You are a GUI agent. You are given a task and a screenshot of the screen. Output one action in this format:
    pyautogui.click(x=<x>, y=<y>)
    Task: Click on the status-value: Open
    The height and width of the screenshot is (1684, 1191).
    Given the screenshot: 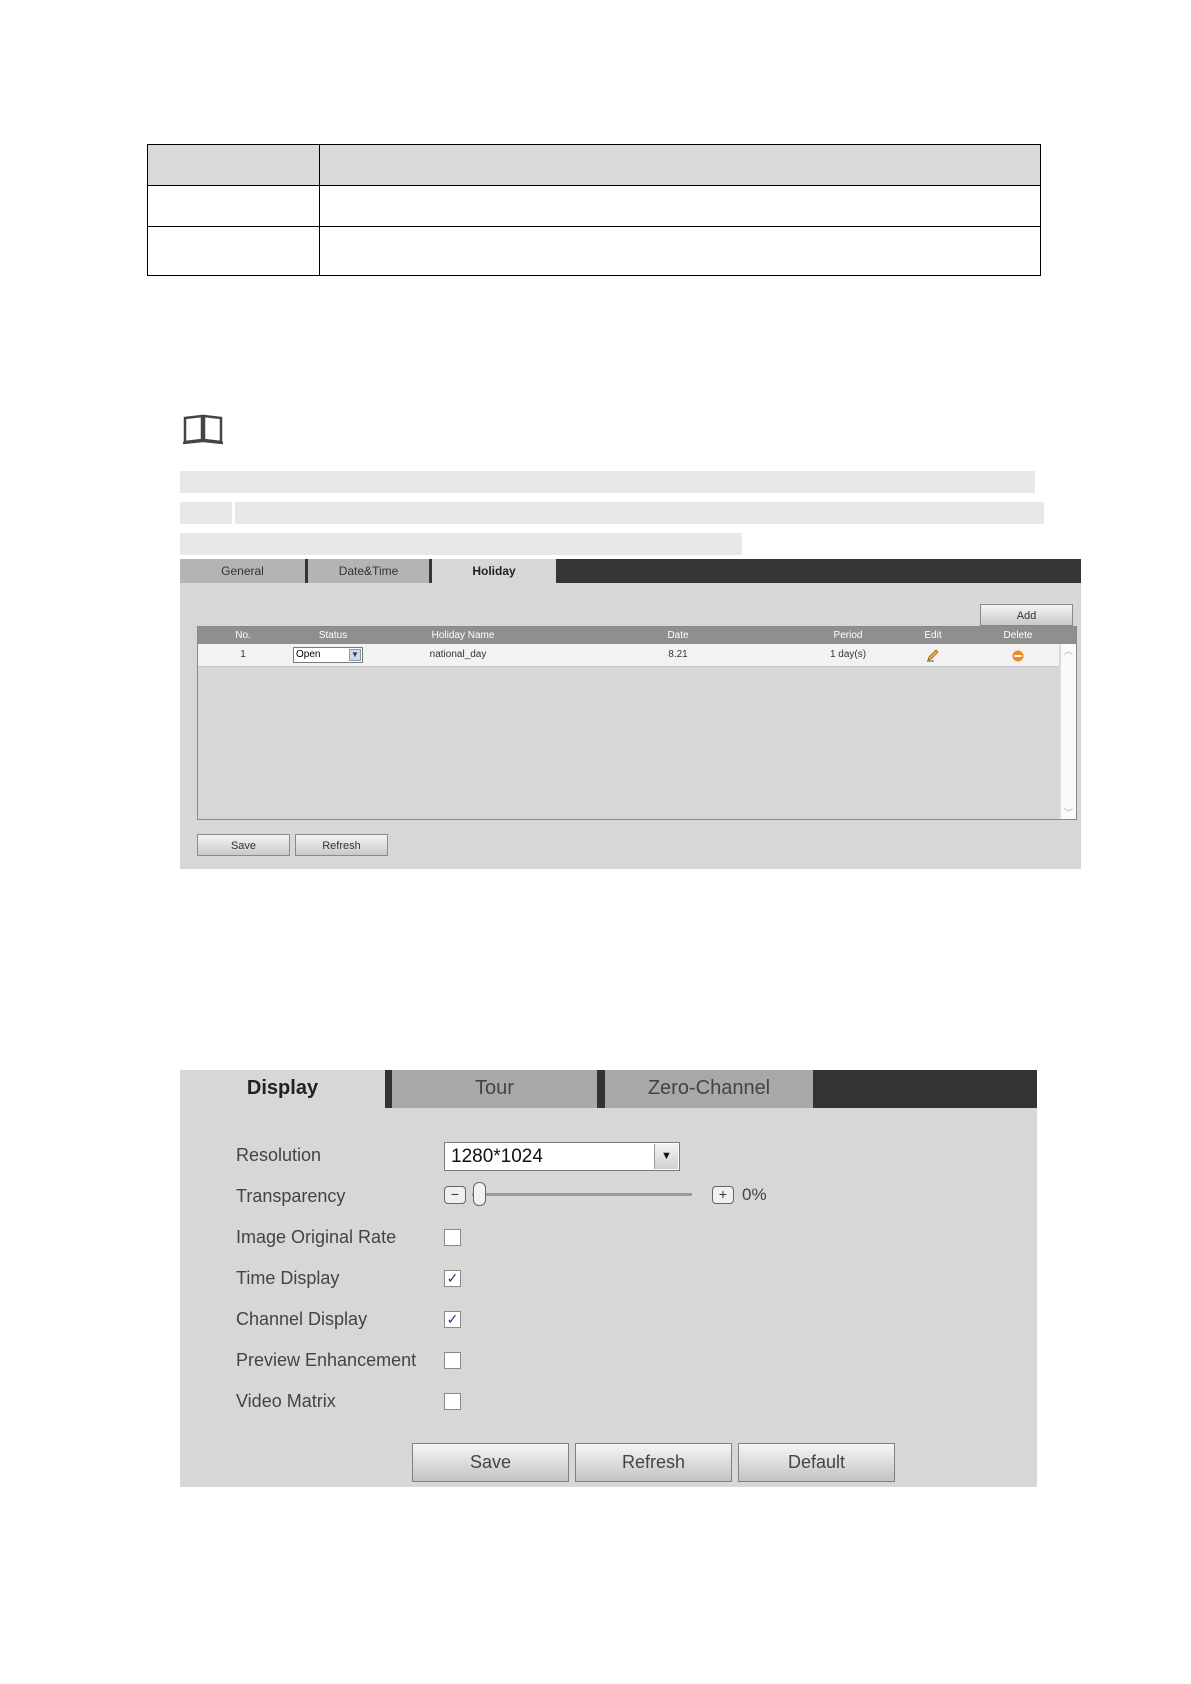 What is the action you would take?
    pyautogui.click(x=308, y=654)
    